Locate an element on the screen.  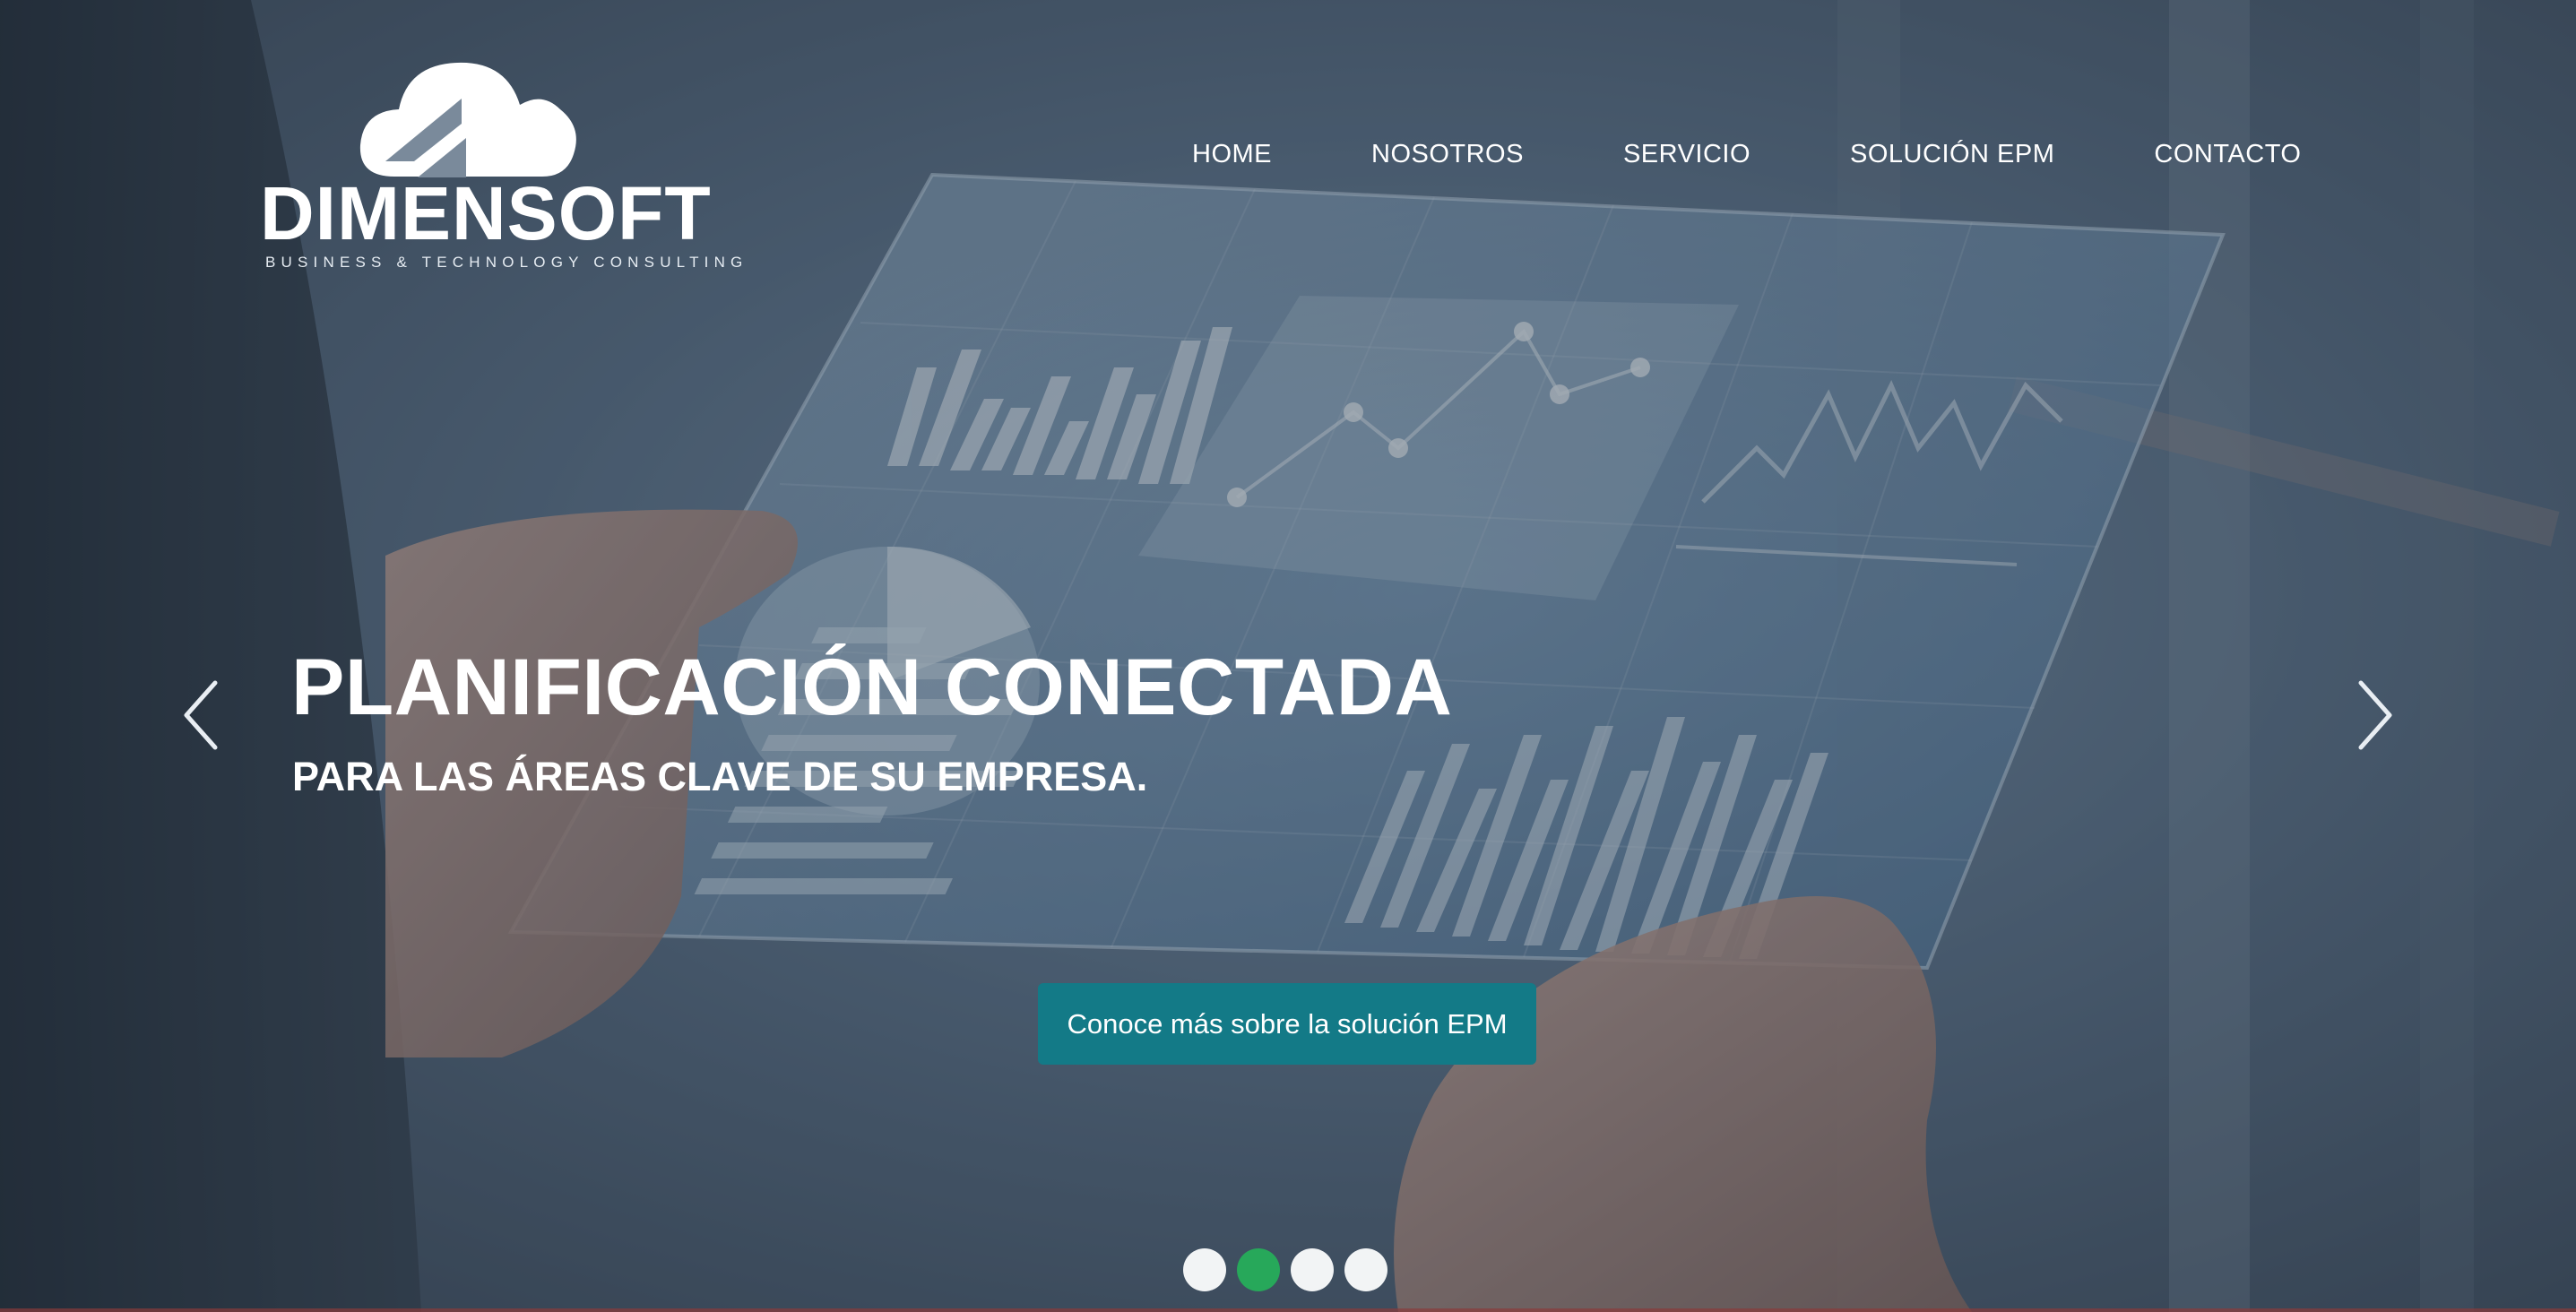
nav-item-home: HOME is located at coordinates (1232, 154).